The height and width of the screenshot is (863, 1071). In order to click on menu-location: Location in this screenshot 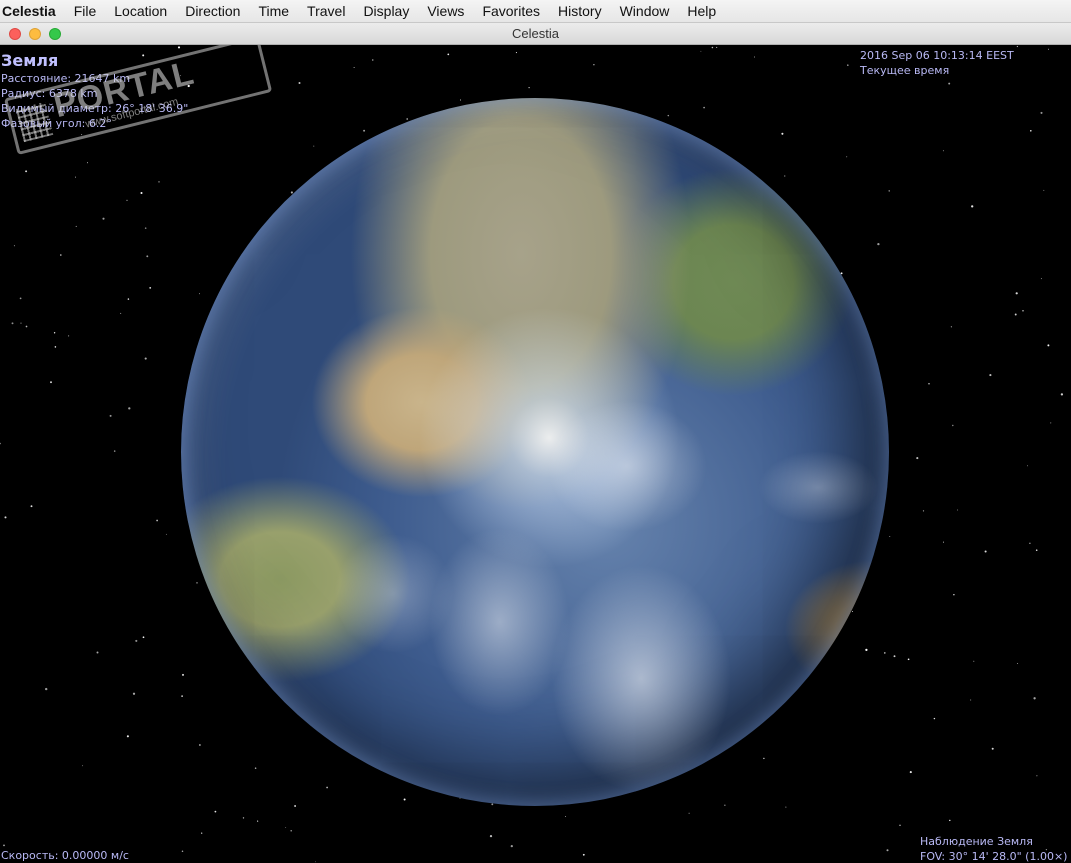, I will do `click(140, 11)`.